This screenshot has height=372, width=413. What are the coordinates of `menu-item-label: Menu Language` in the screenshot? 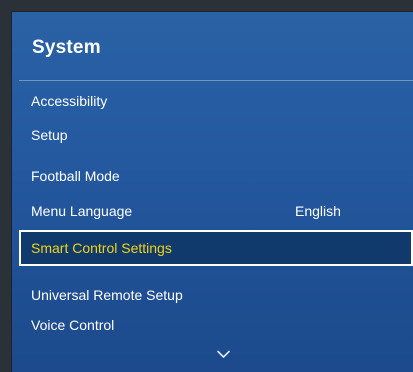 It's located at (82, 211).